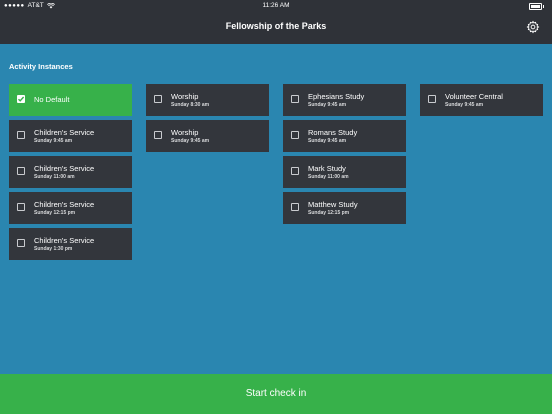  I want to click on activity-name: Ephesians Study, so click(336, 96).